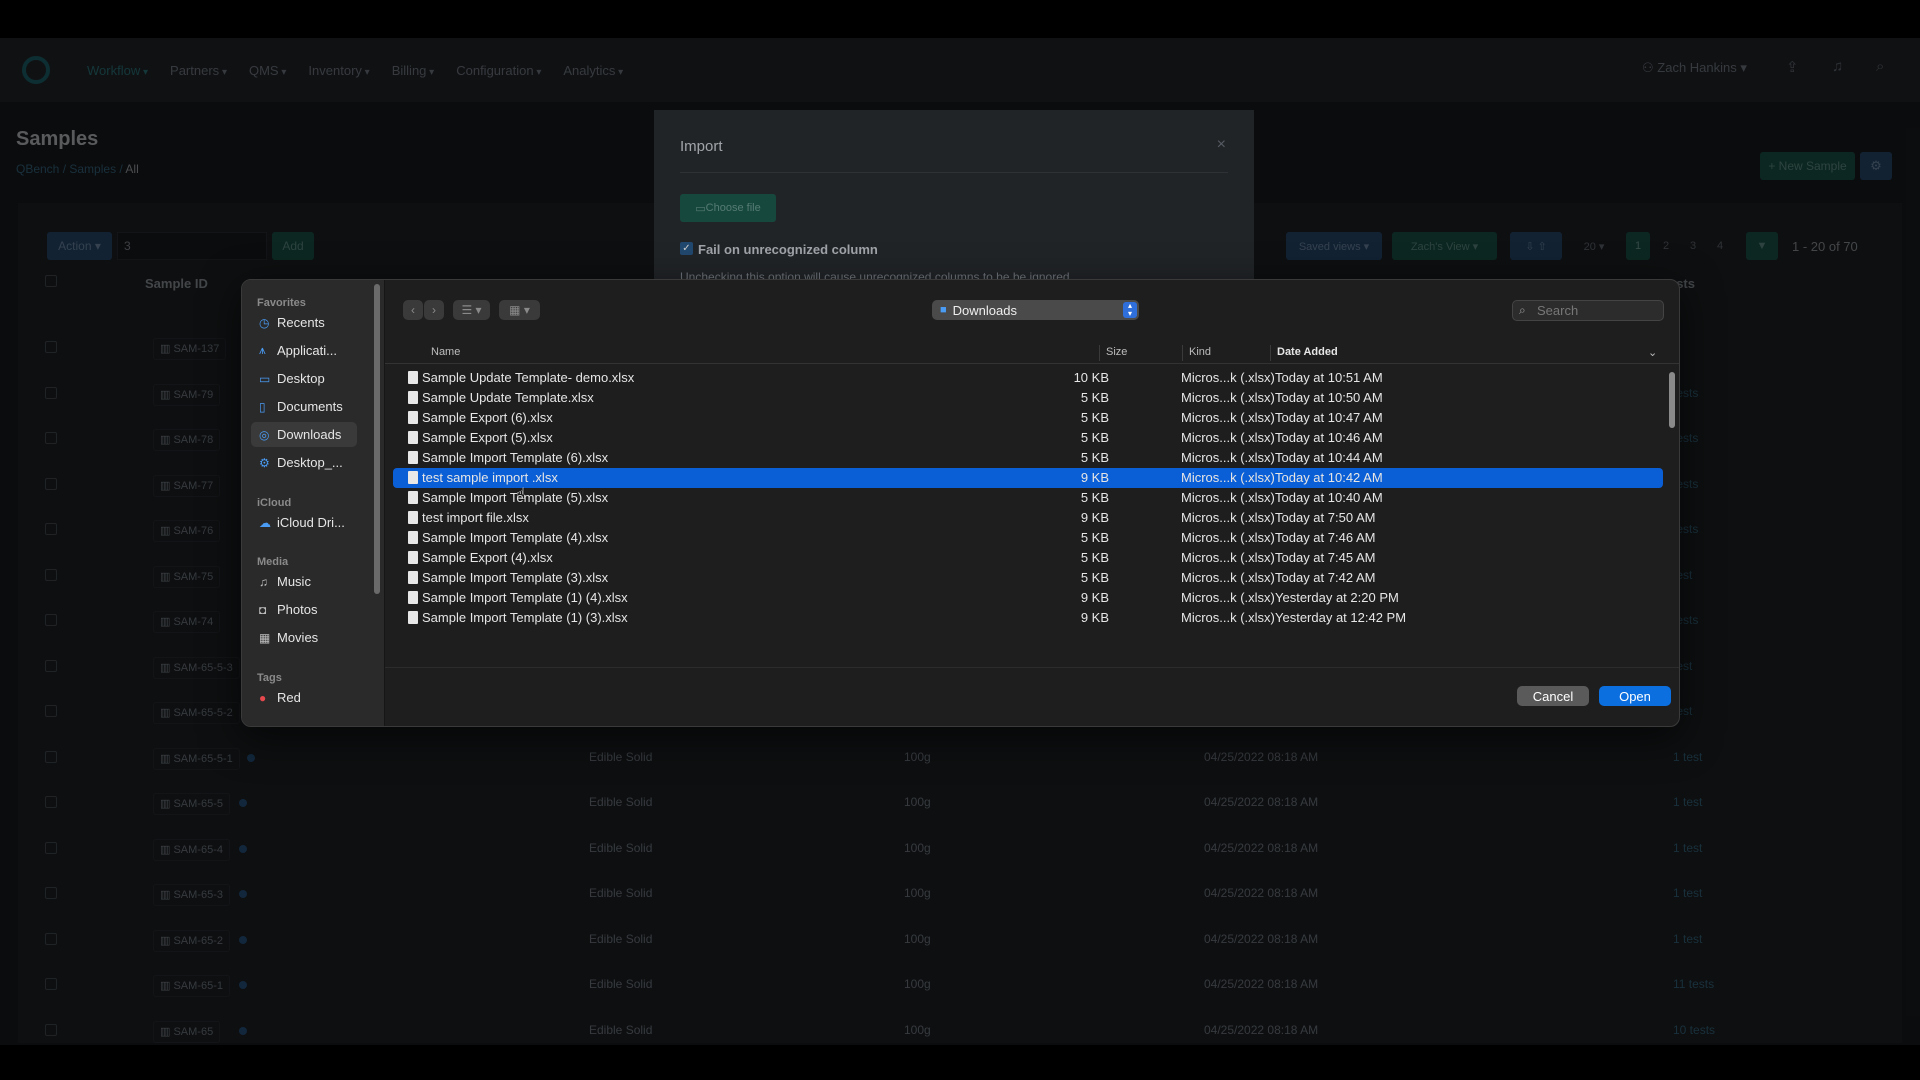 The width and height of the screenshot is (1920, 1080). I want to click on sidebar-item-downloads: ◎ Downloads, so click(304, 434).